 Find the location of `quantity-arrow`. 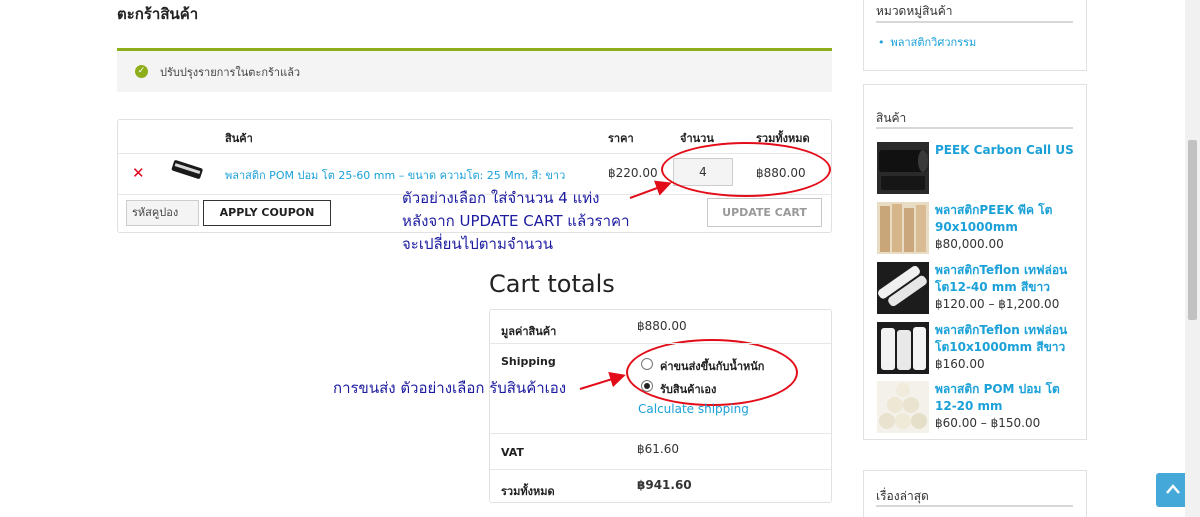

quantity-arrow is located at coordinates (650, 189).